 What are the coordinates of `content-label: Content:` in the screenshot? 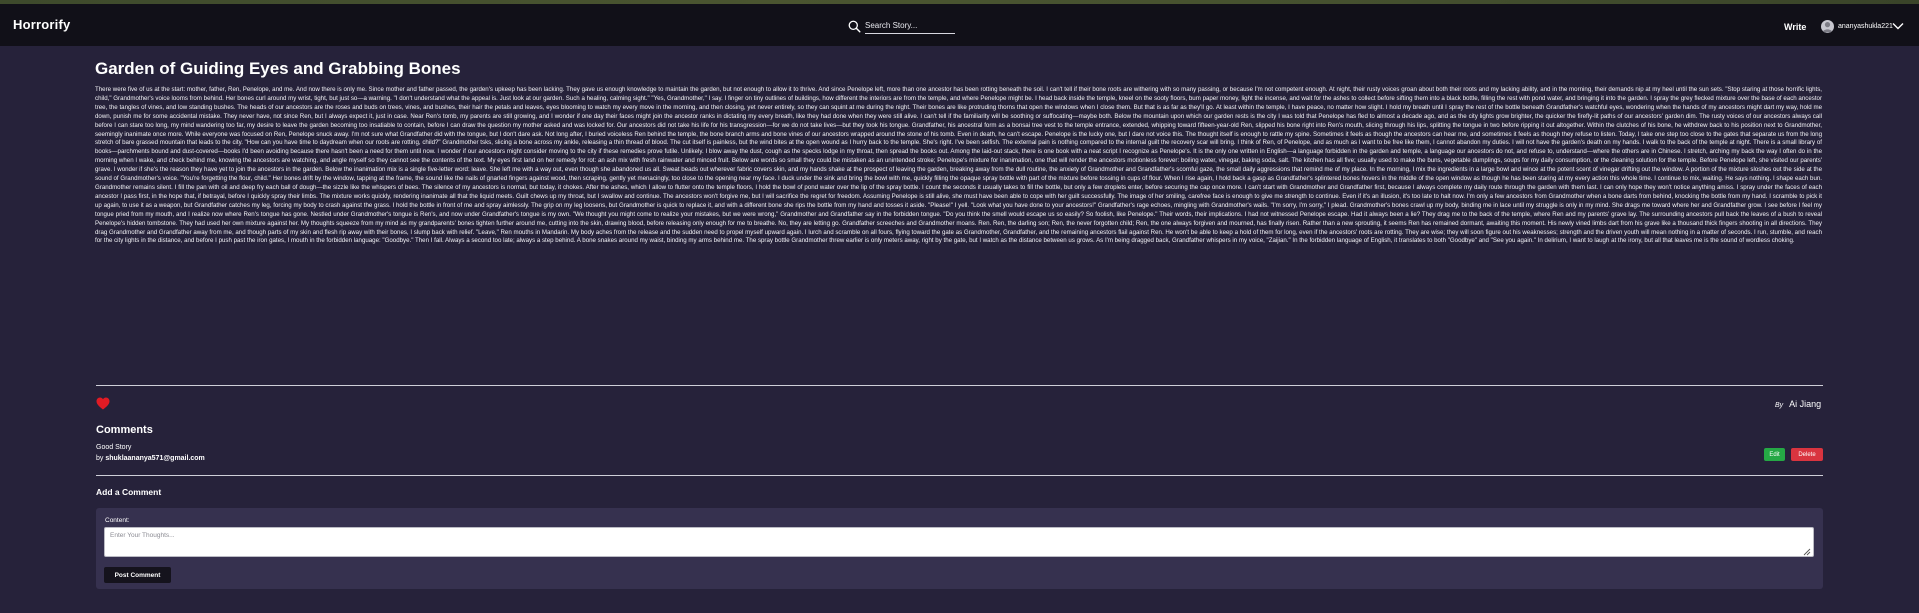 It's located at (117, 520).